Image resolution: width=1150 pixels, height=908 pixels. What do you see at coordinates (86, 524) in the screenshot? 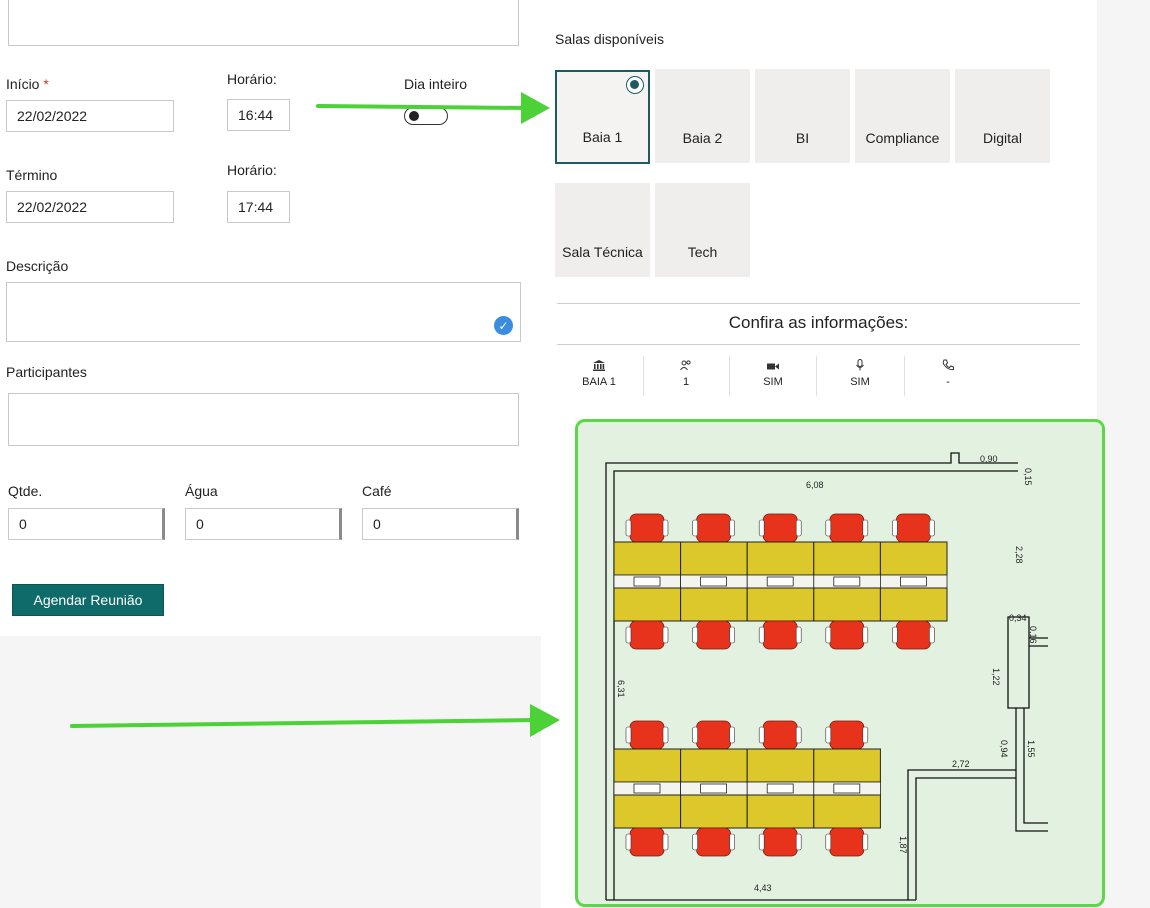
I see `qtde-input: 0` at bounding box center [86, 524].